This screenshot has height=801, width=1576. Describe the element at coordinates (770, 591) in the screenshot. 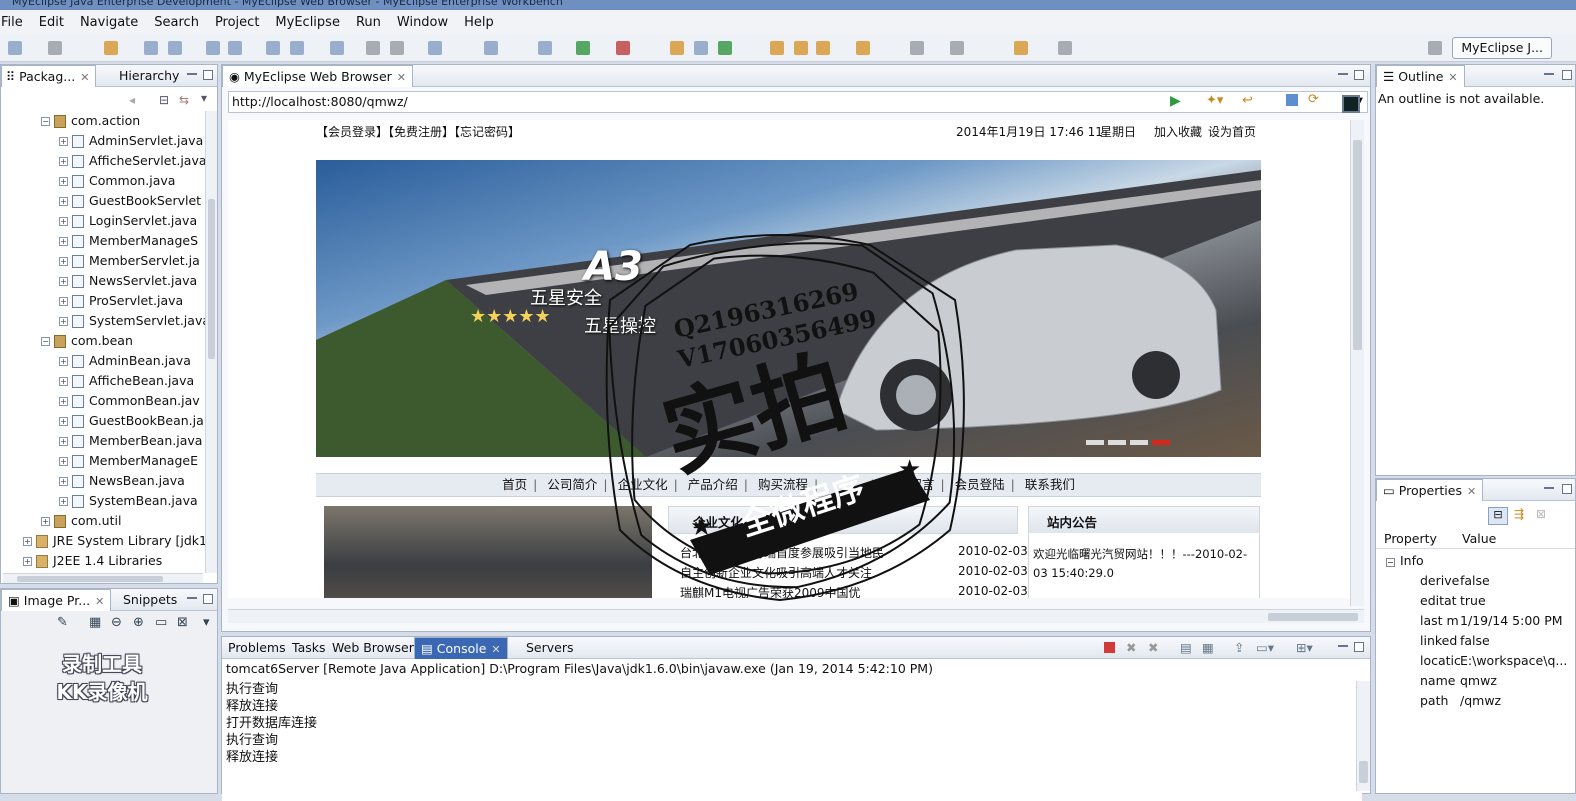

I see `news-item: 瑞麒M1电视广告荣获2009中国优` at that location.